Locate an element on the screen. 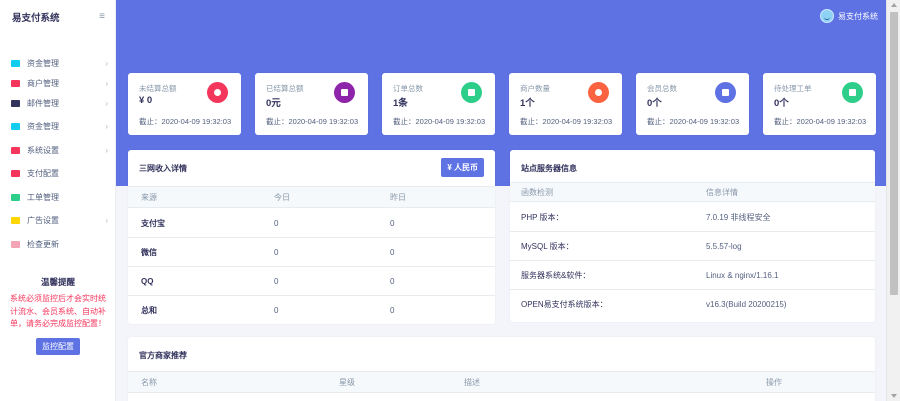 The height and width of the screenshot is (401, 900). sidebar-item-label: 支付配置 is located at coordinates (43, 174).